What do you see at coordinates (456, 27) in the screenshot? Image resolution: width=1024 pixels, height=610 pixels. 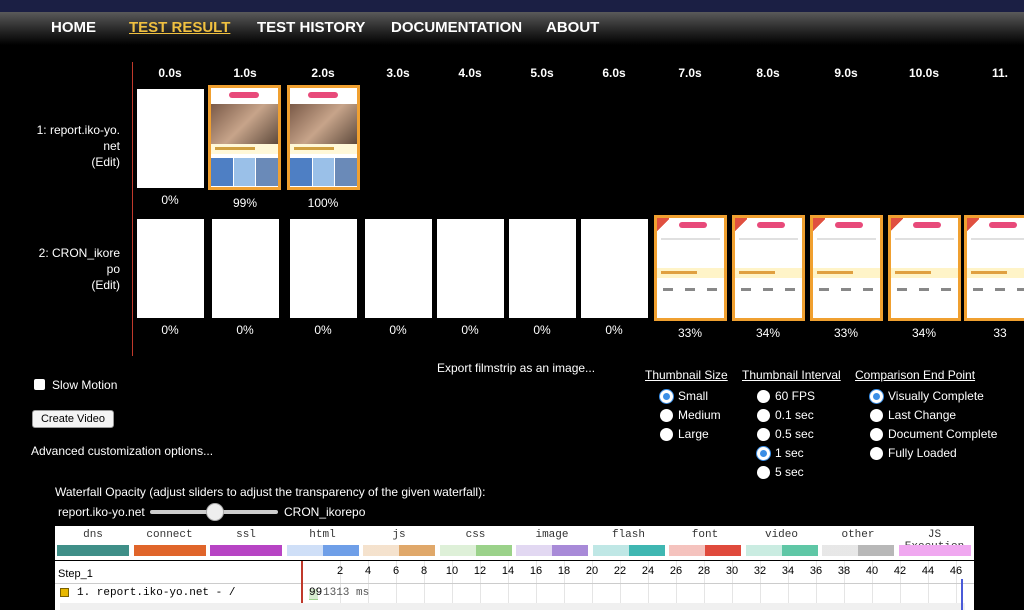 I see `nav-documentation: DOCUMENTATION` at bounding box center [456, 27].